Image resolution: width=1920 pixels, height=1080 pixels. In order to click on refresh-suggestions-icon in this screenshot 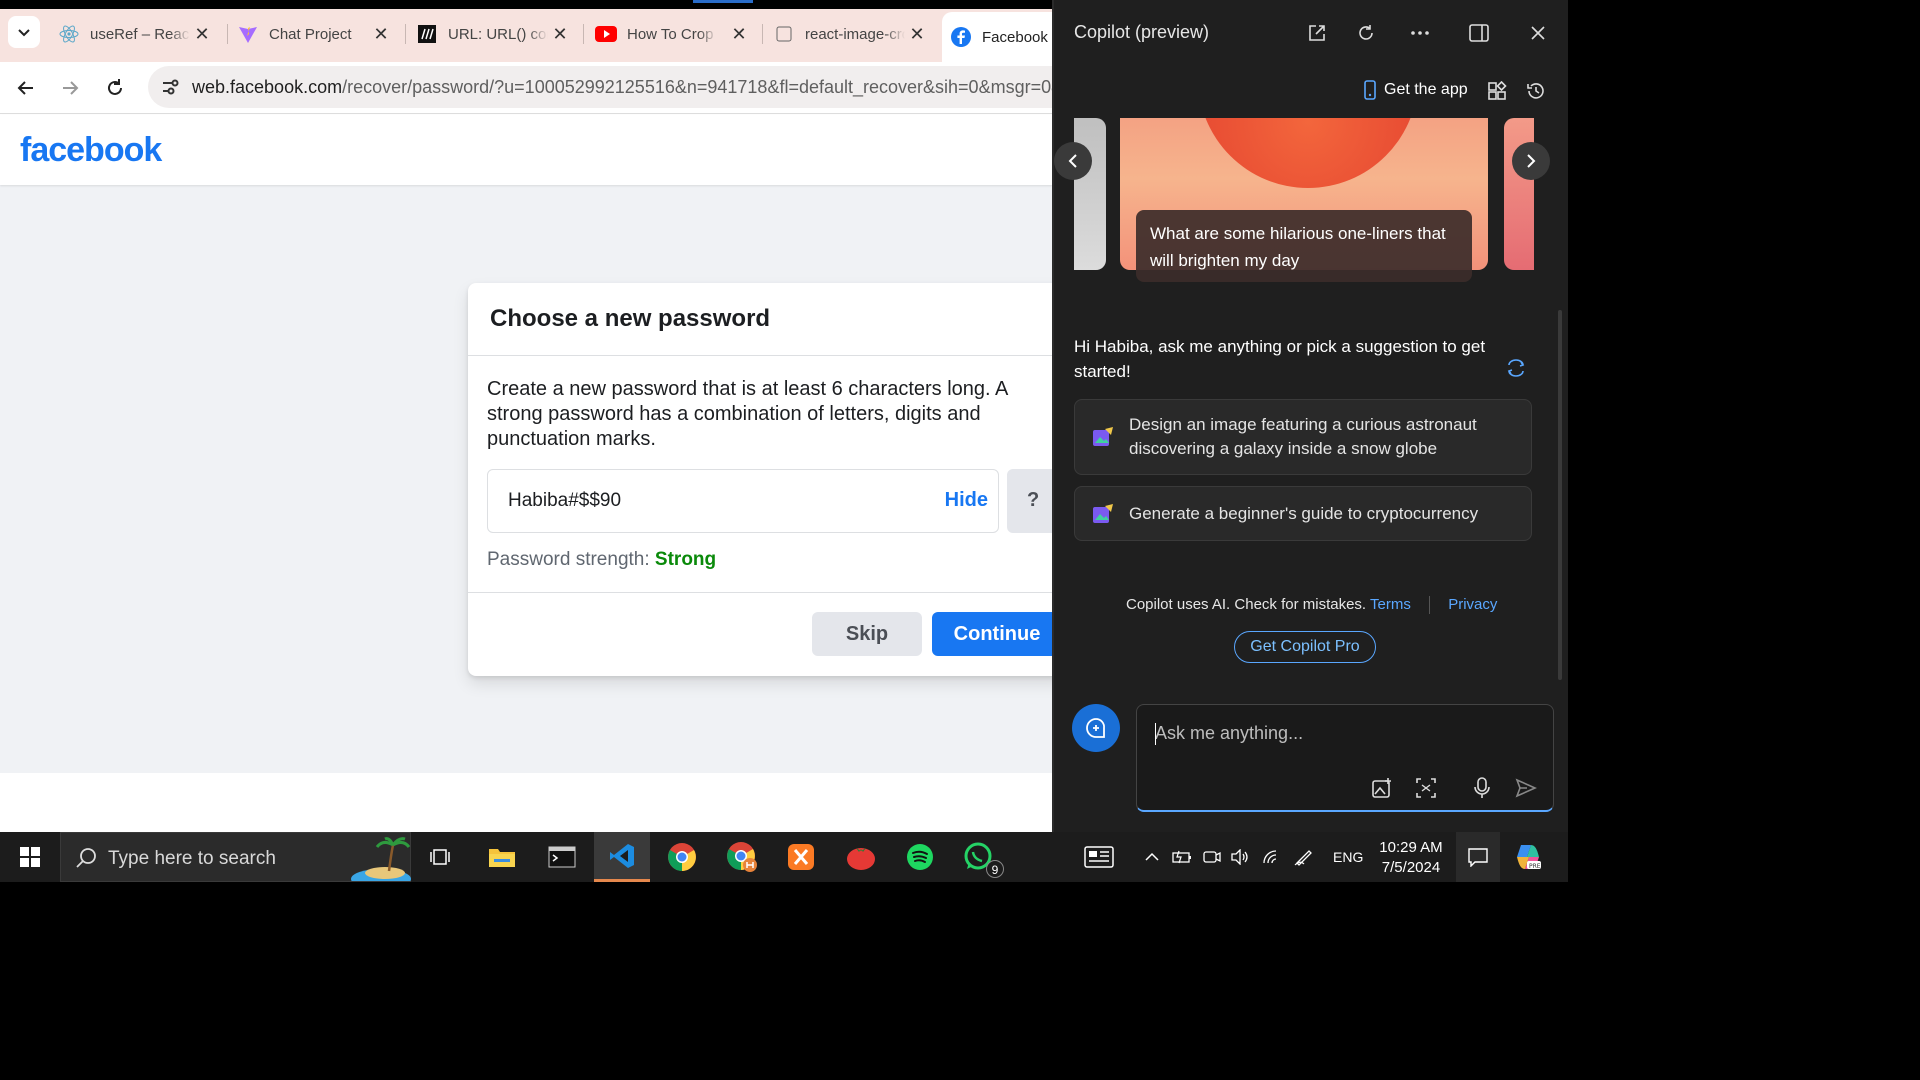, I will do `click(1516, 368)`.